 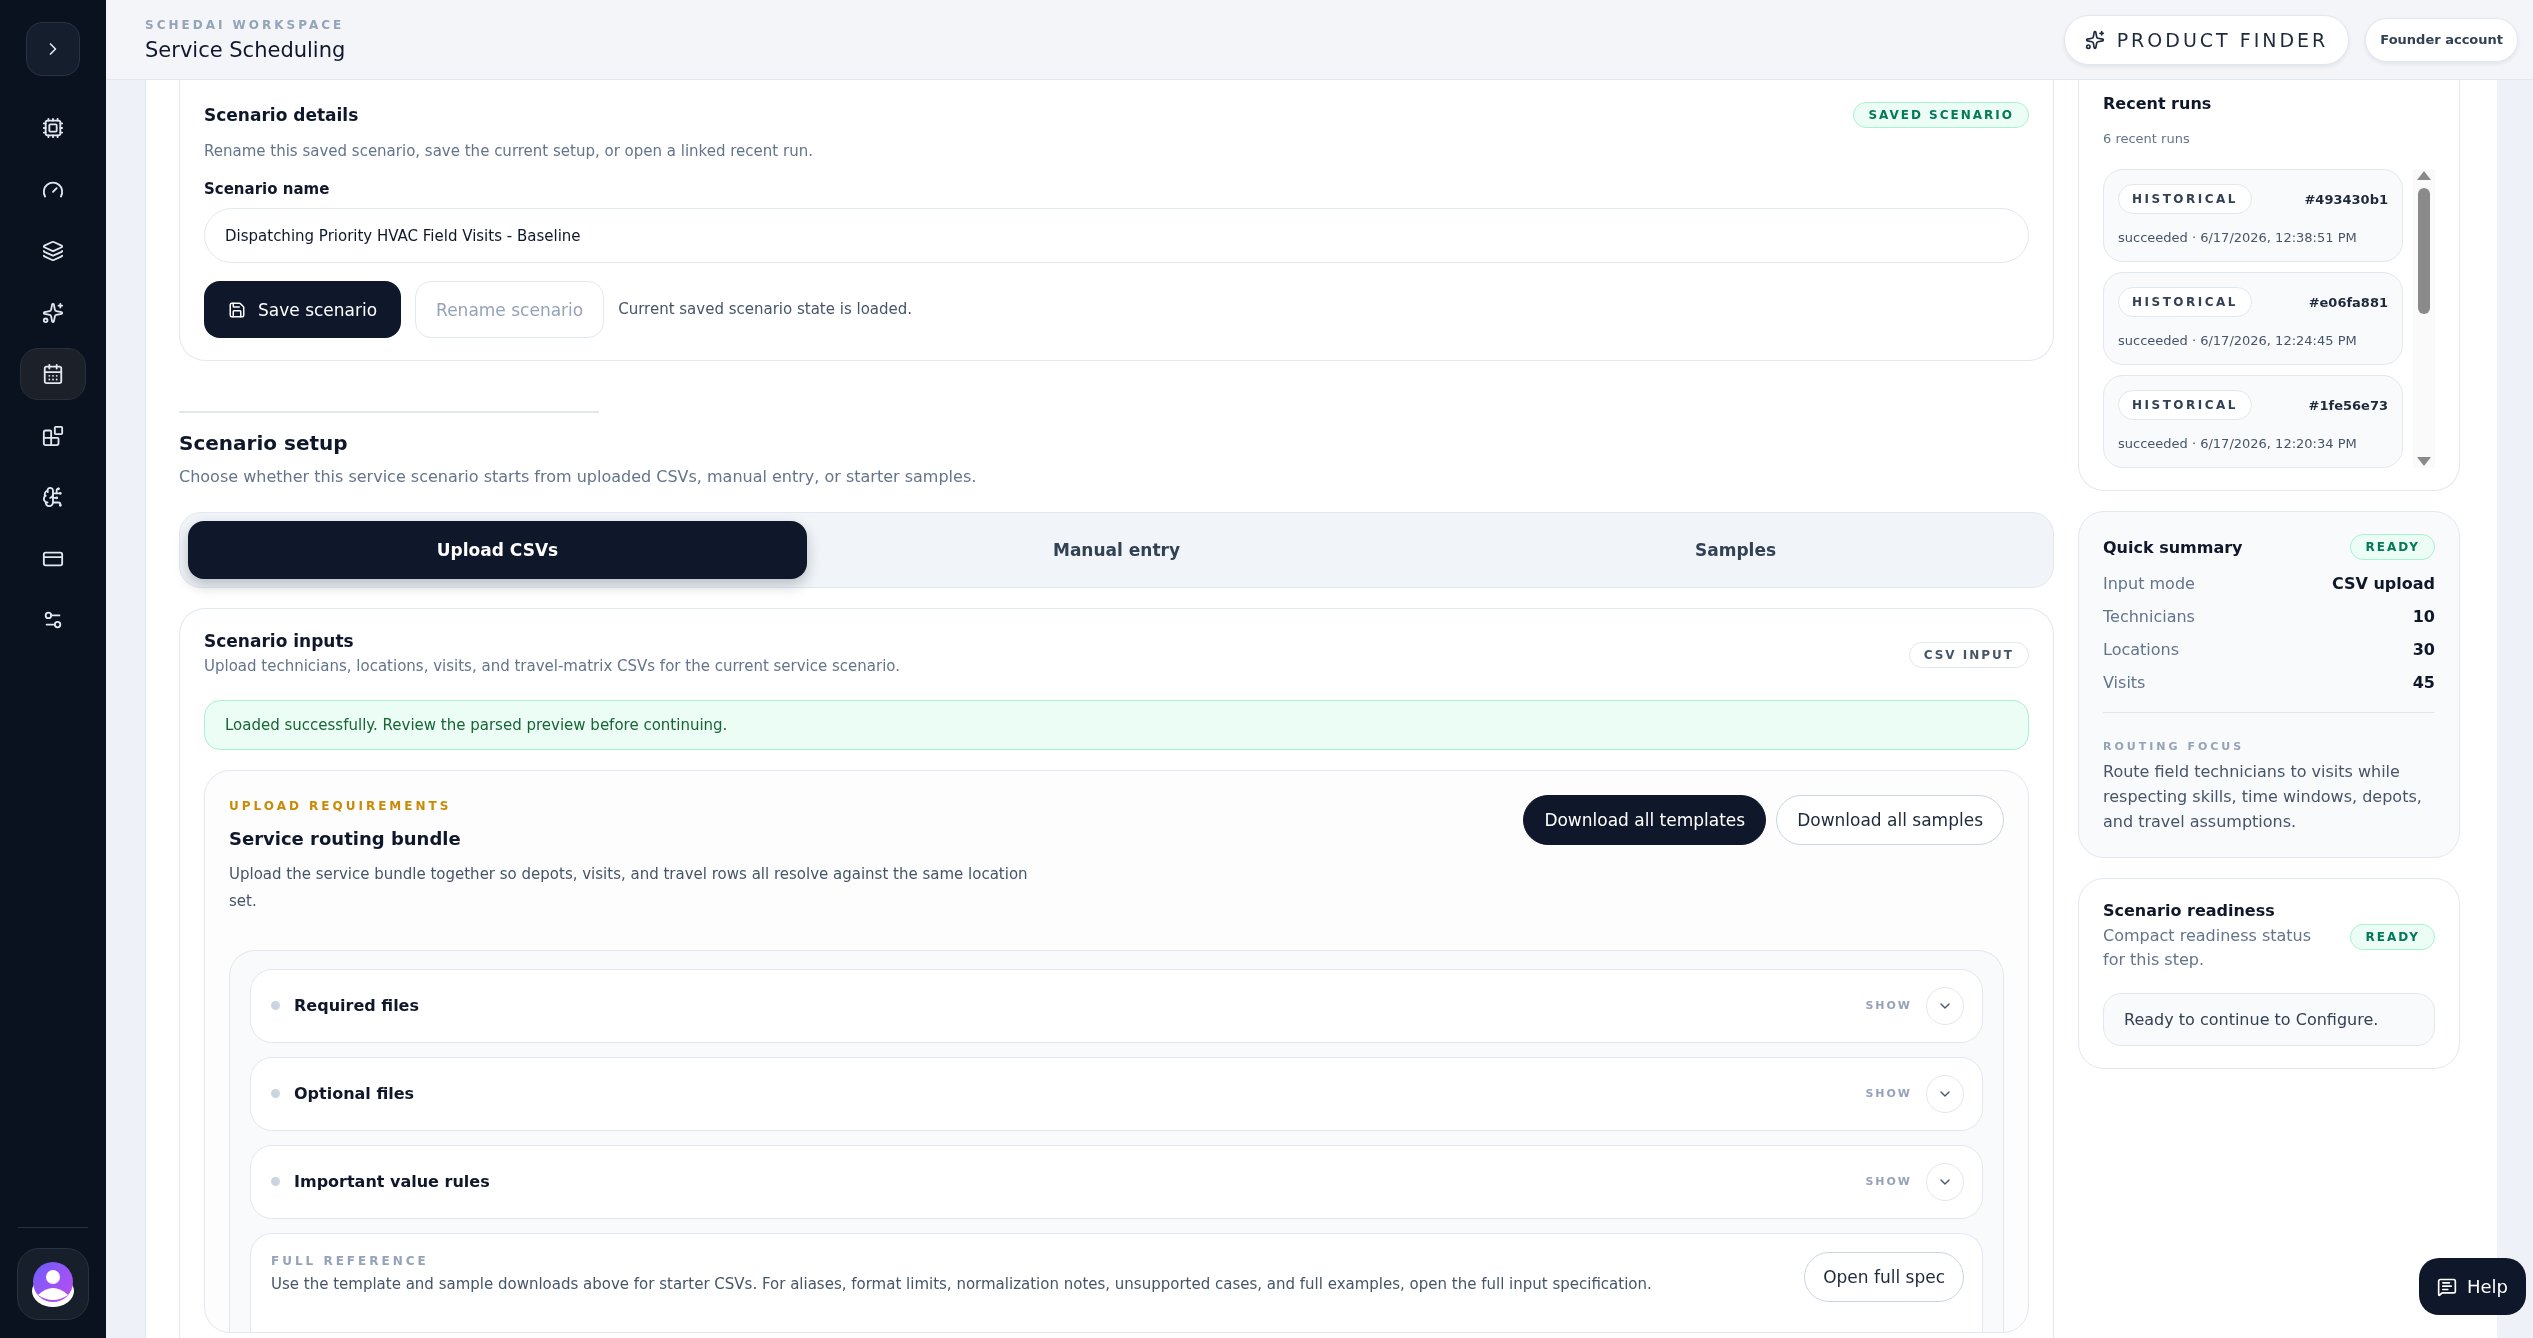 What do you see at coordinates (345, 839) in the screenshot?
I see `bundle-title: Service routing bundle` at bounding box center [345, 839].